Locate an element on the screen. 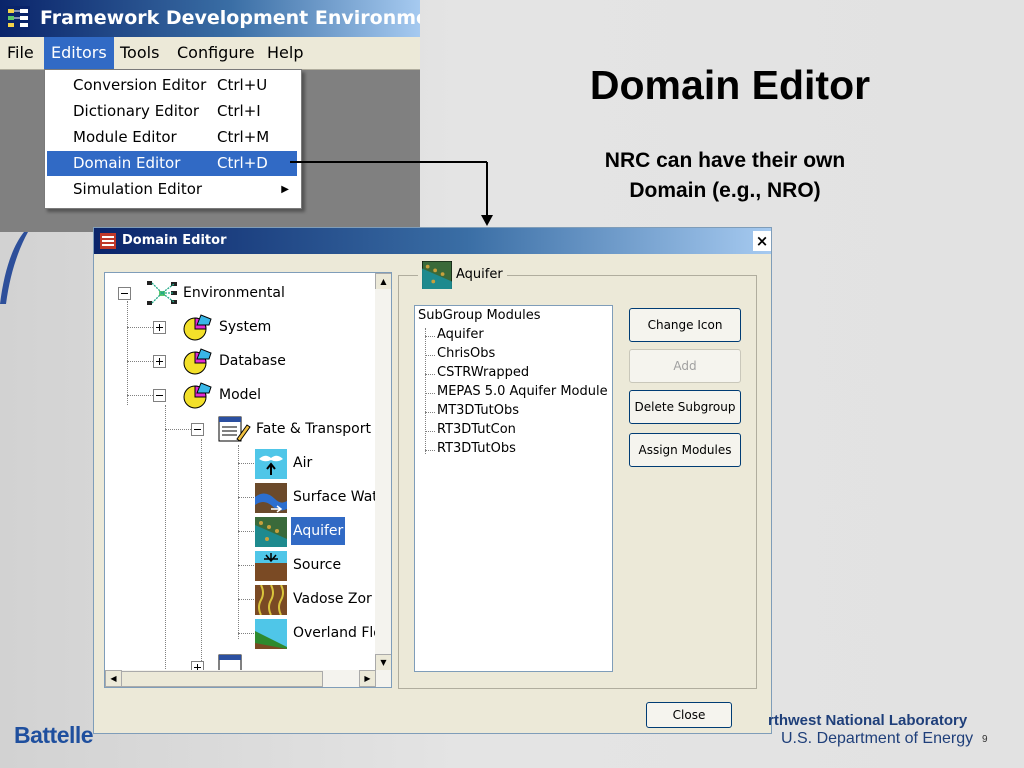 The image size is (1024, 768). tree-node-partial is located at coordinates (240, 661).